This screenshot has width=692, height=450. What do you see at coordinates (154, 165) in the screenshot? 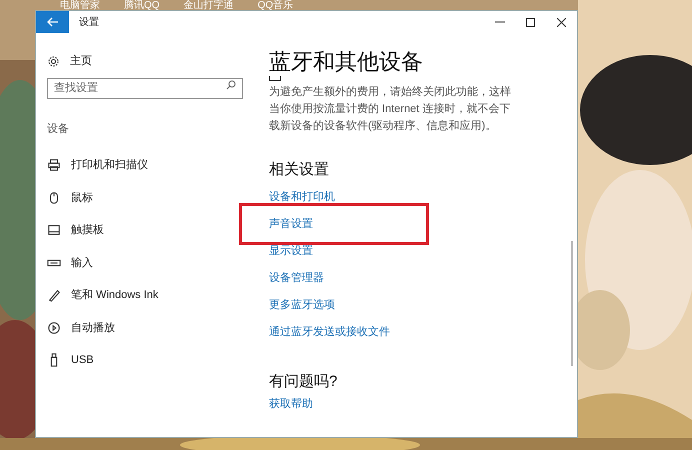
I see `sidebar-item: 打印机和扫描仪` at bounding box center [154, 165].